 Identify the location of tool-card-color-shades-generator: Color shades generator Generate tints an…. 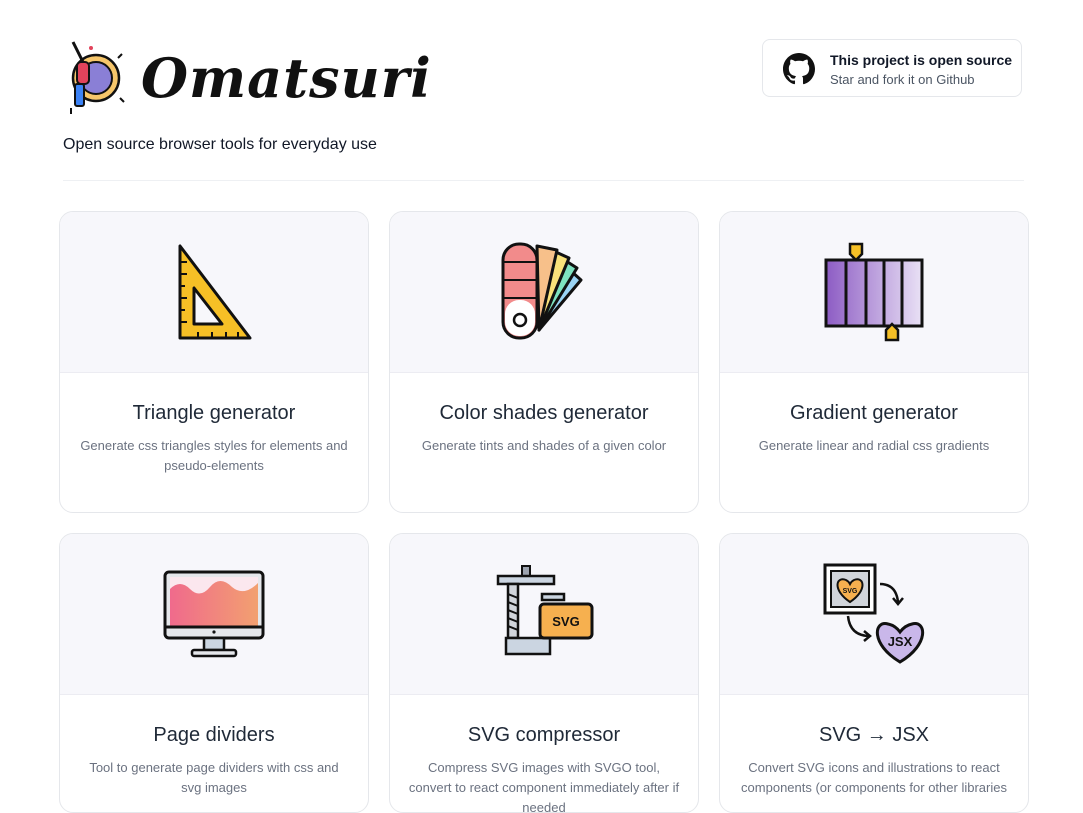
(544, 362).